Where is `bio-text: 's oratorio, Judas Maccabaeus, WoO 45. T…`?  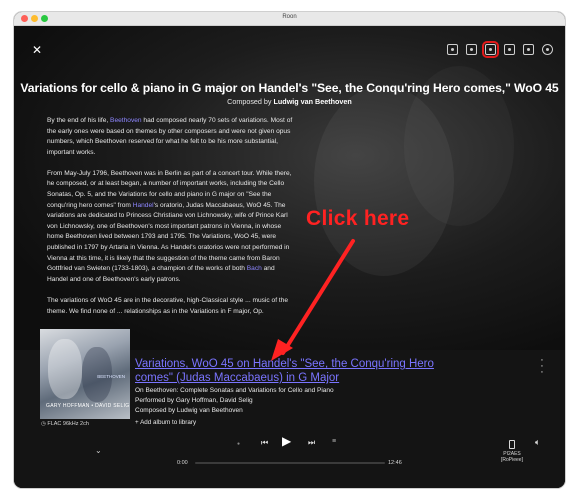
bio-text: 's oratorio, Judas Maccabaeus, WoO 45. T… is located at coordinates (168, 237).